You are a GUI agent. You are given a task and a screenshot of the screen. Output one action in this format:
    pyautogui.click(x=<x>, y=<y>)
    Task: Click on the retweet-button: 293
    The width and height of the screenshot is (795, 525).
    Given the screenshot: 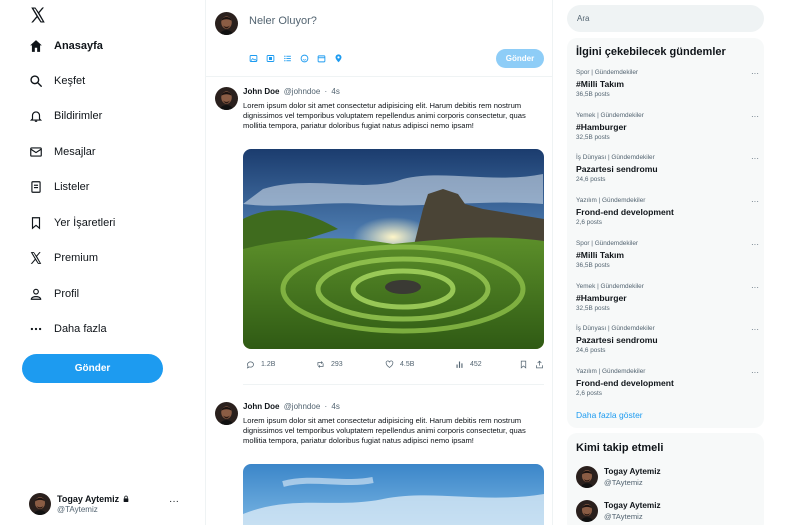 What is the action you would take?
    pyautogui.click(x=329, y=364)
    